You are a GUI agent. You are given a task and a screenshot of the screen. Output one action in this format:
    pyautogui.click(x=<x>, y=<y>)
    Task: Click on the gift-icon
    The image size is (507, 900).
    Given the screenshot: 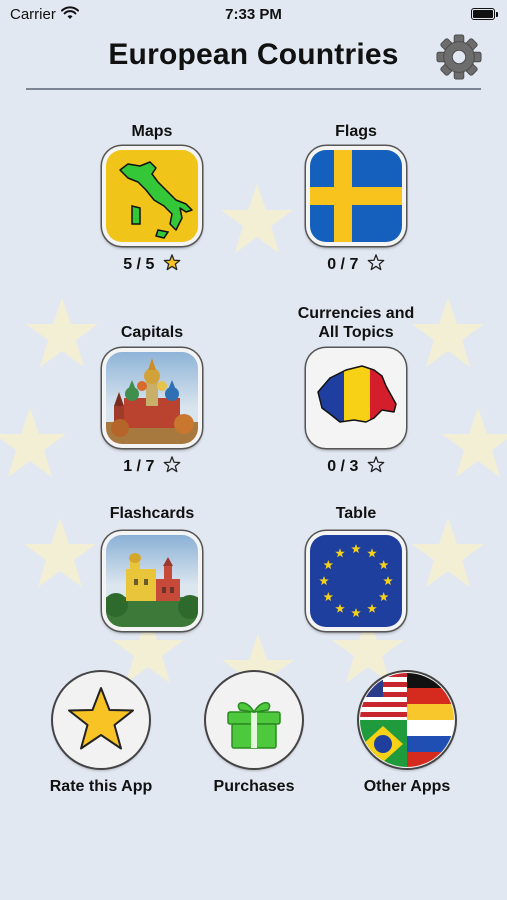 What is the action you would take?
    pyautogui.click(x=254, y=725)
    